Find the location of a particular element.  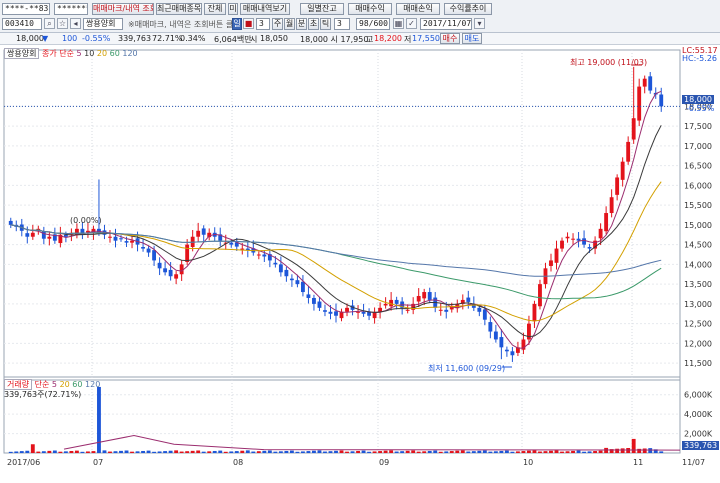

volume-value: 339,763 is located at coordinates (135, 38).